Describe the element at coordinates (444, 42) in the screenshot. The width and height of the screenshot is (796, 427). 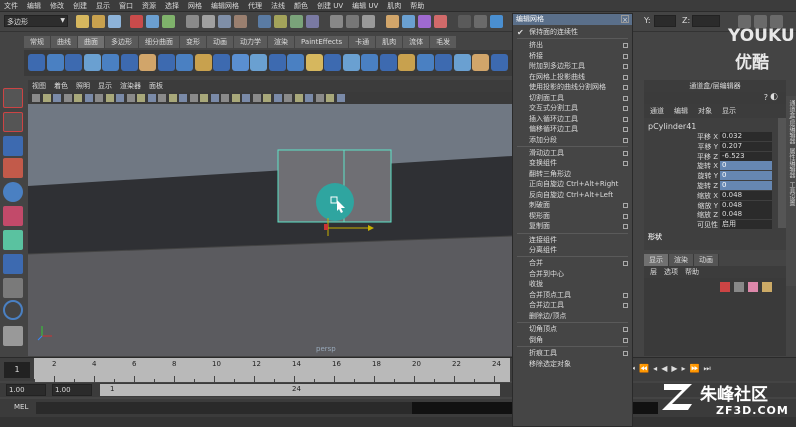
I see `shelf-tab: 毛发` at that location.